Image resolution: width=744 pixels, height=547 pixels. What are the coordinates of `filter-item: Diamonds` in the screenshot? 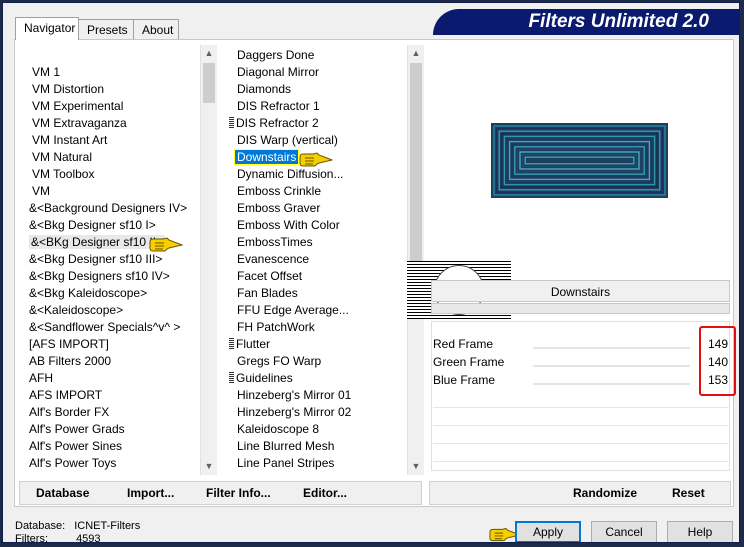 It's located at (264, 89).